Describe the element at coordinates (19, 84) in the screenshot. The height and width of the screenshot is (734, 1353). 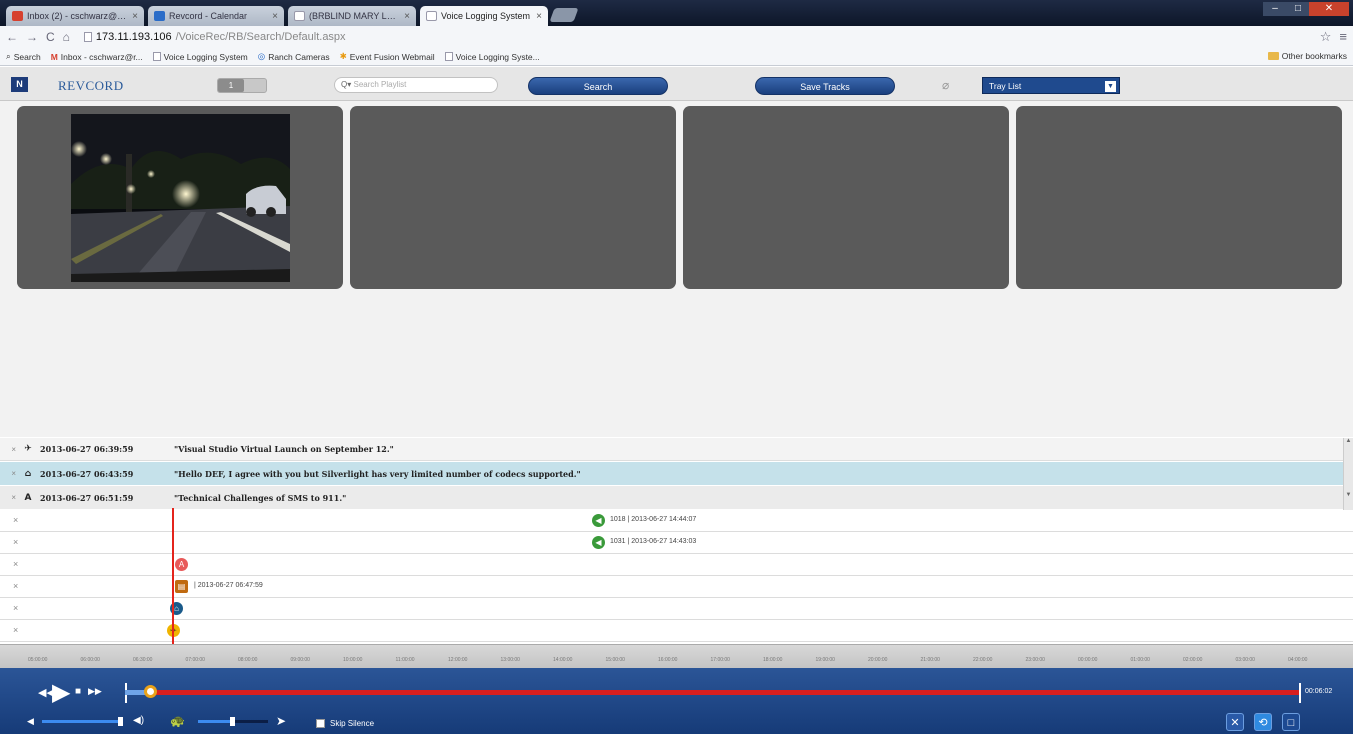
I see `app-logo: N` at that location.